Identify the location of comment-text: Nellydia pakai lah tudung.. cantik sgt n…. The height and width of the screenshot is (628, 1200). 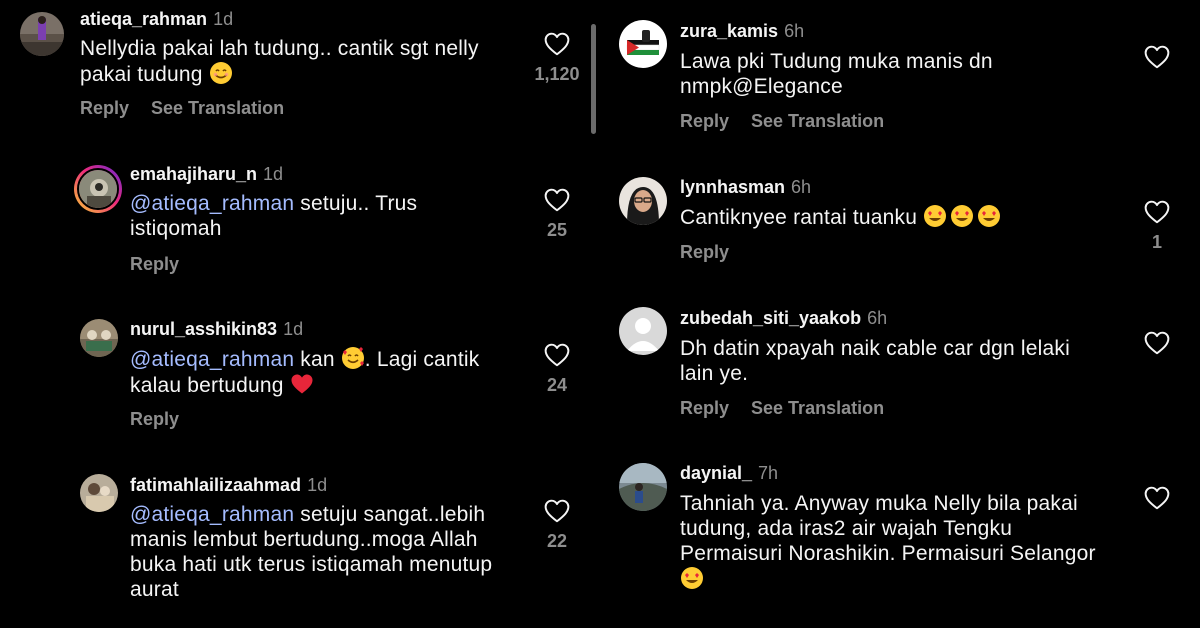
(279, 61).